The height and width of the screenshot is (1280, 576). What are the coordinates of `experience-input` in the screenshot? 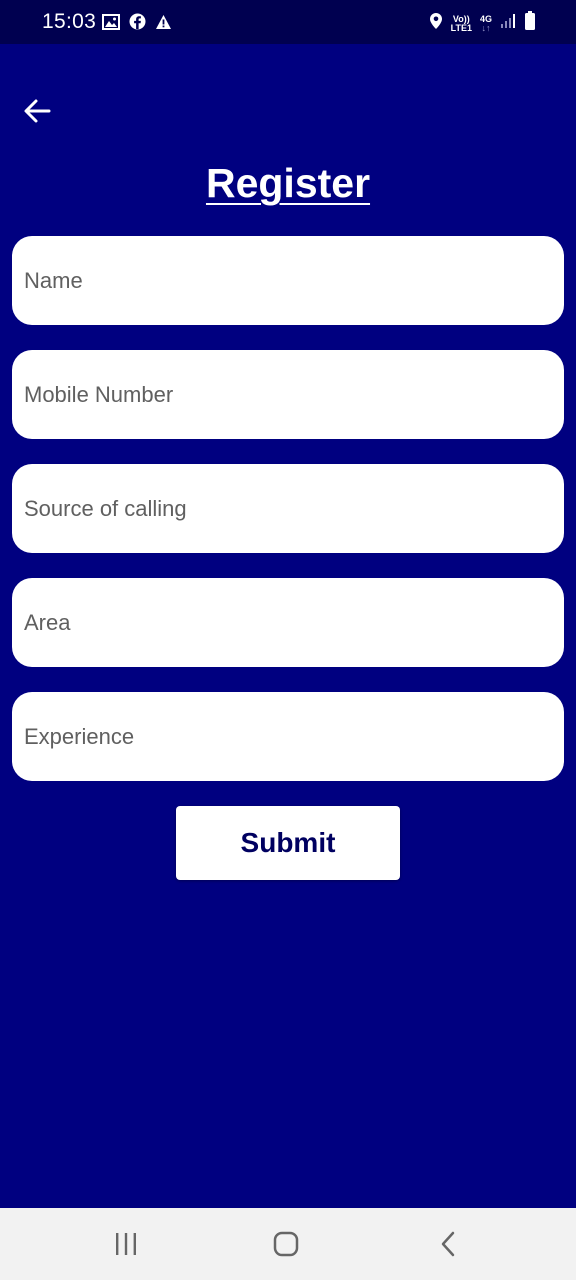 It's located at (288, 736).